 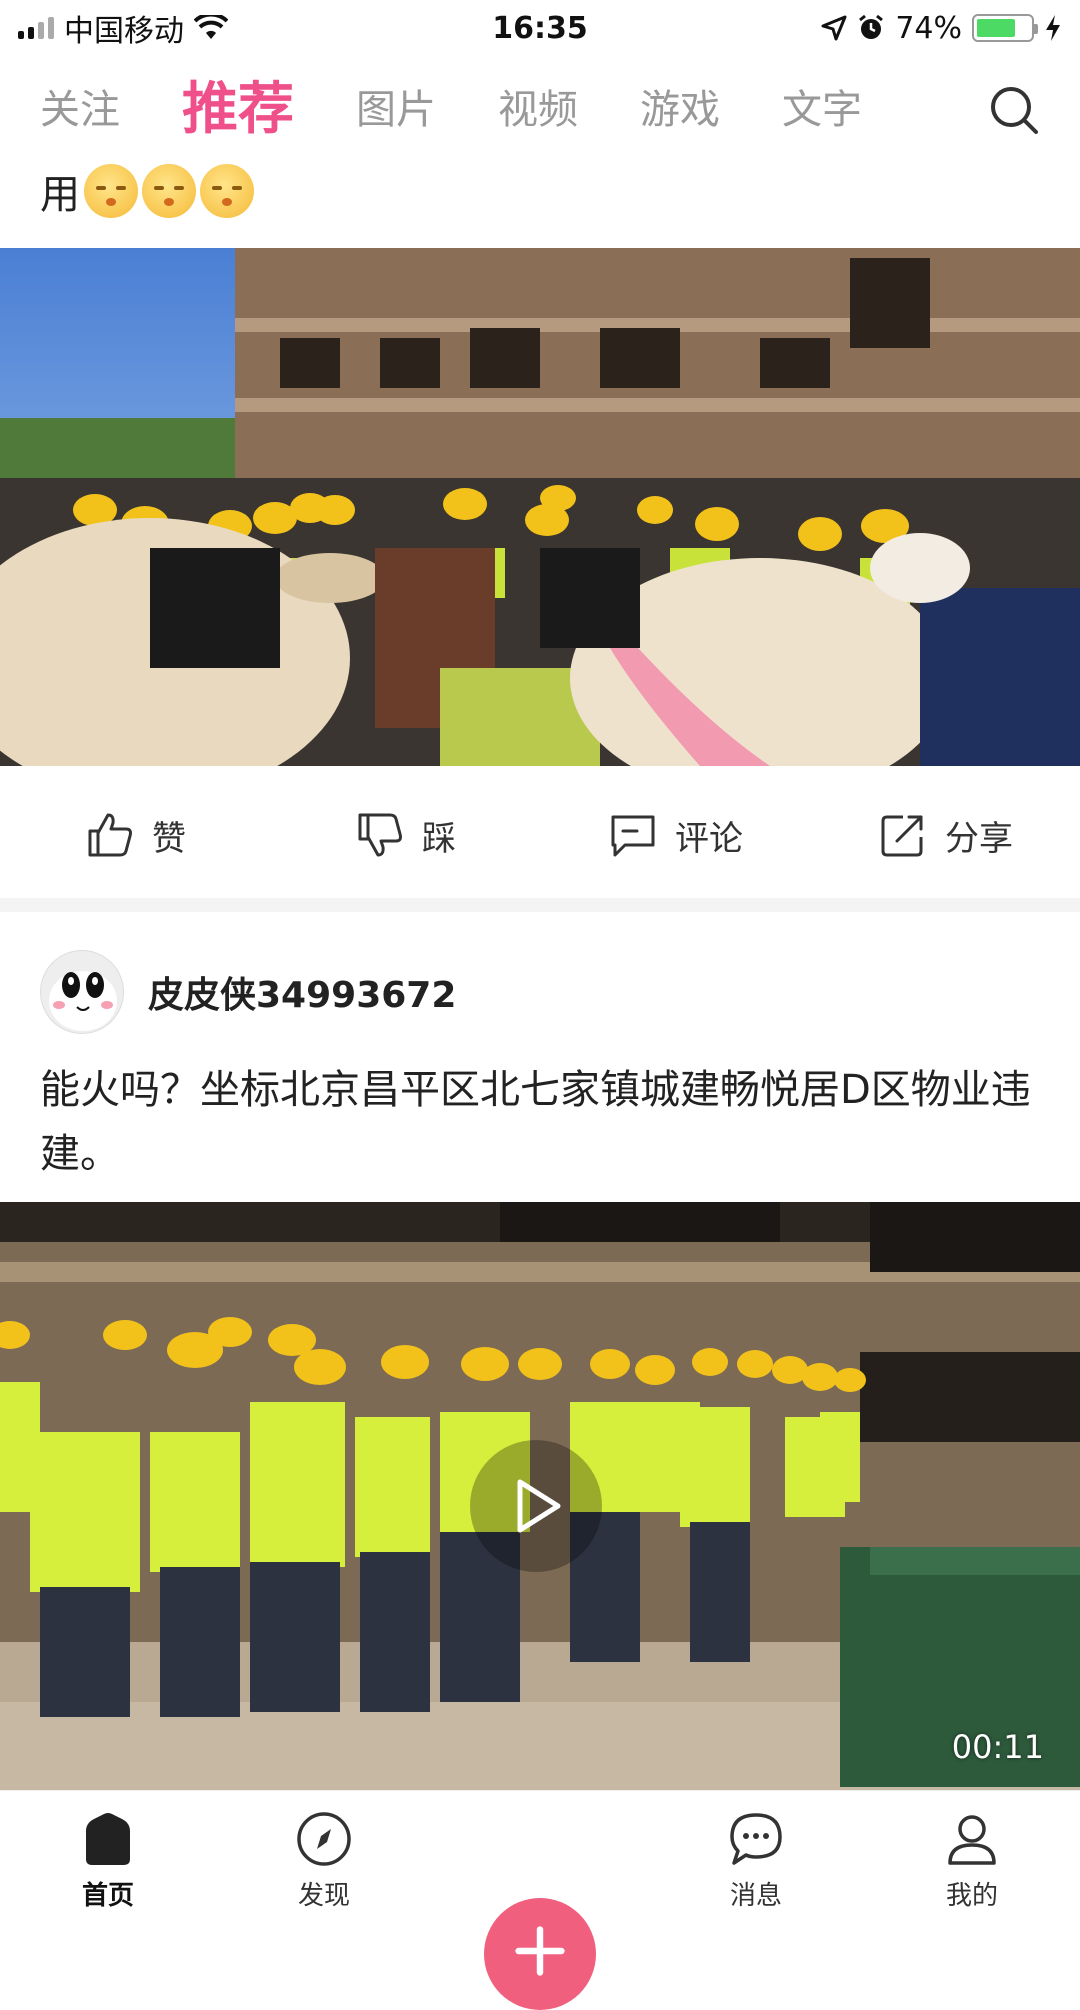 I want to click on post-text: 用, so click(x=60, y=191).